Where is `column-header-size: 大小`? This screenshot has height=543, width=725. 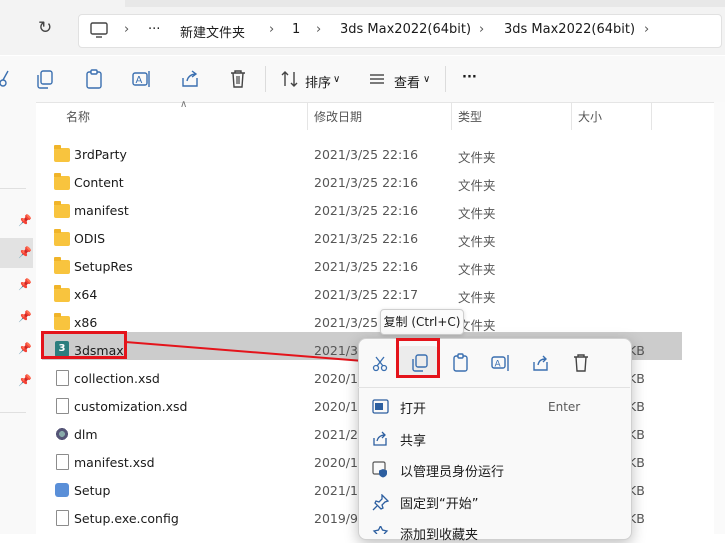
column-header-size: 大小 is located at coordinates (590, 116).